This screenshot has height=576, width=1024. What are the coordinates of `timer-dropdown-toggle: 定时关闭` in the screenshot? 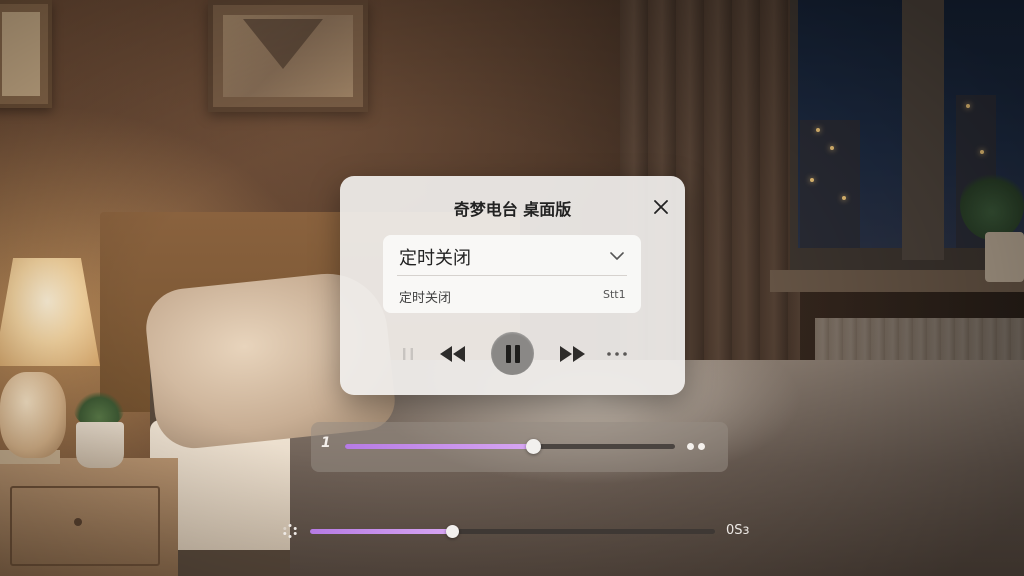 It's located at (512, 255).